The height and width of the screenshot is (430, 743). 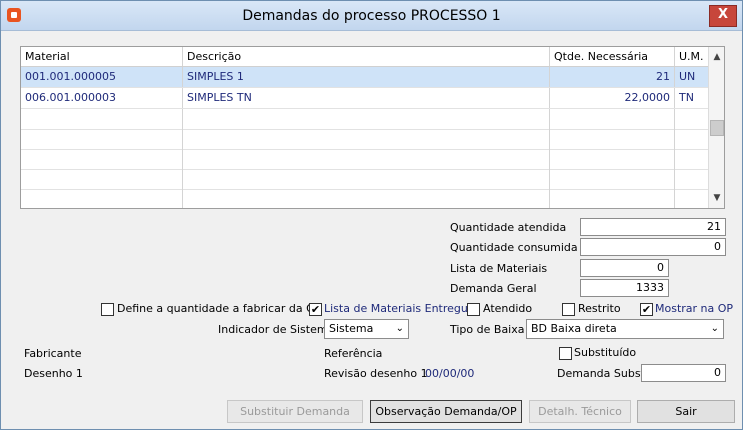 I want to click on scroll-thumb, so click(x=717, y=128).